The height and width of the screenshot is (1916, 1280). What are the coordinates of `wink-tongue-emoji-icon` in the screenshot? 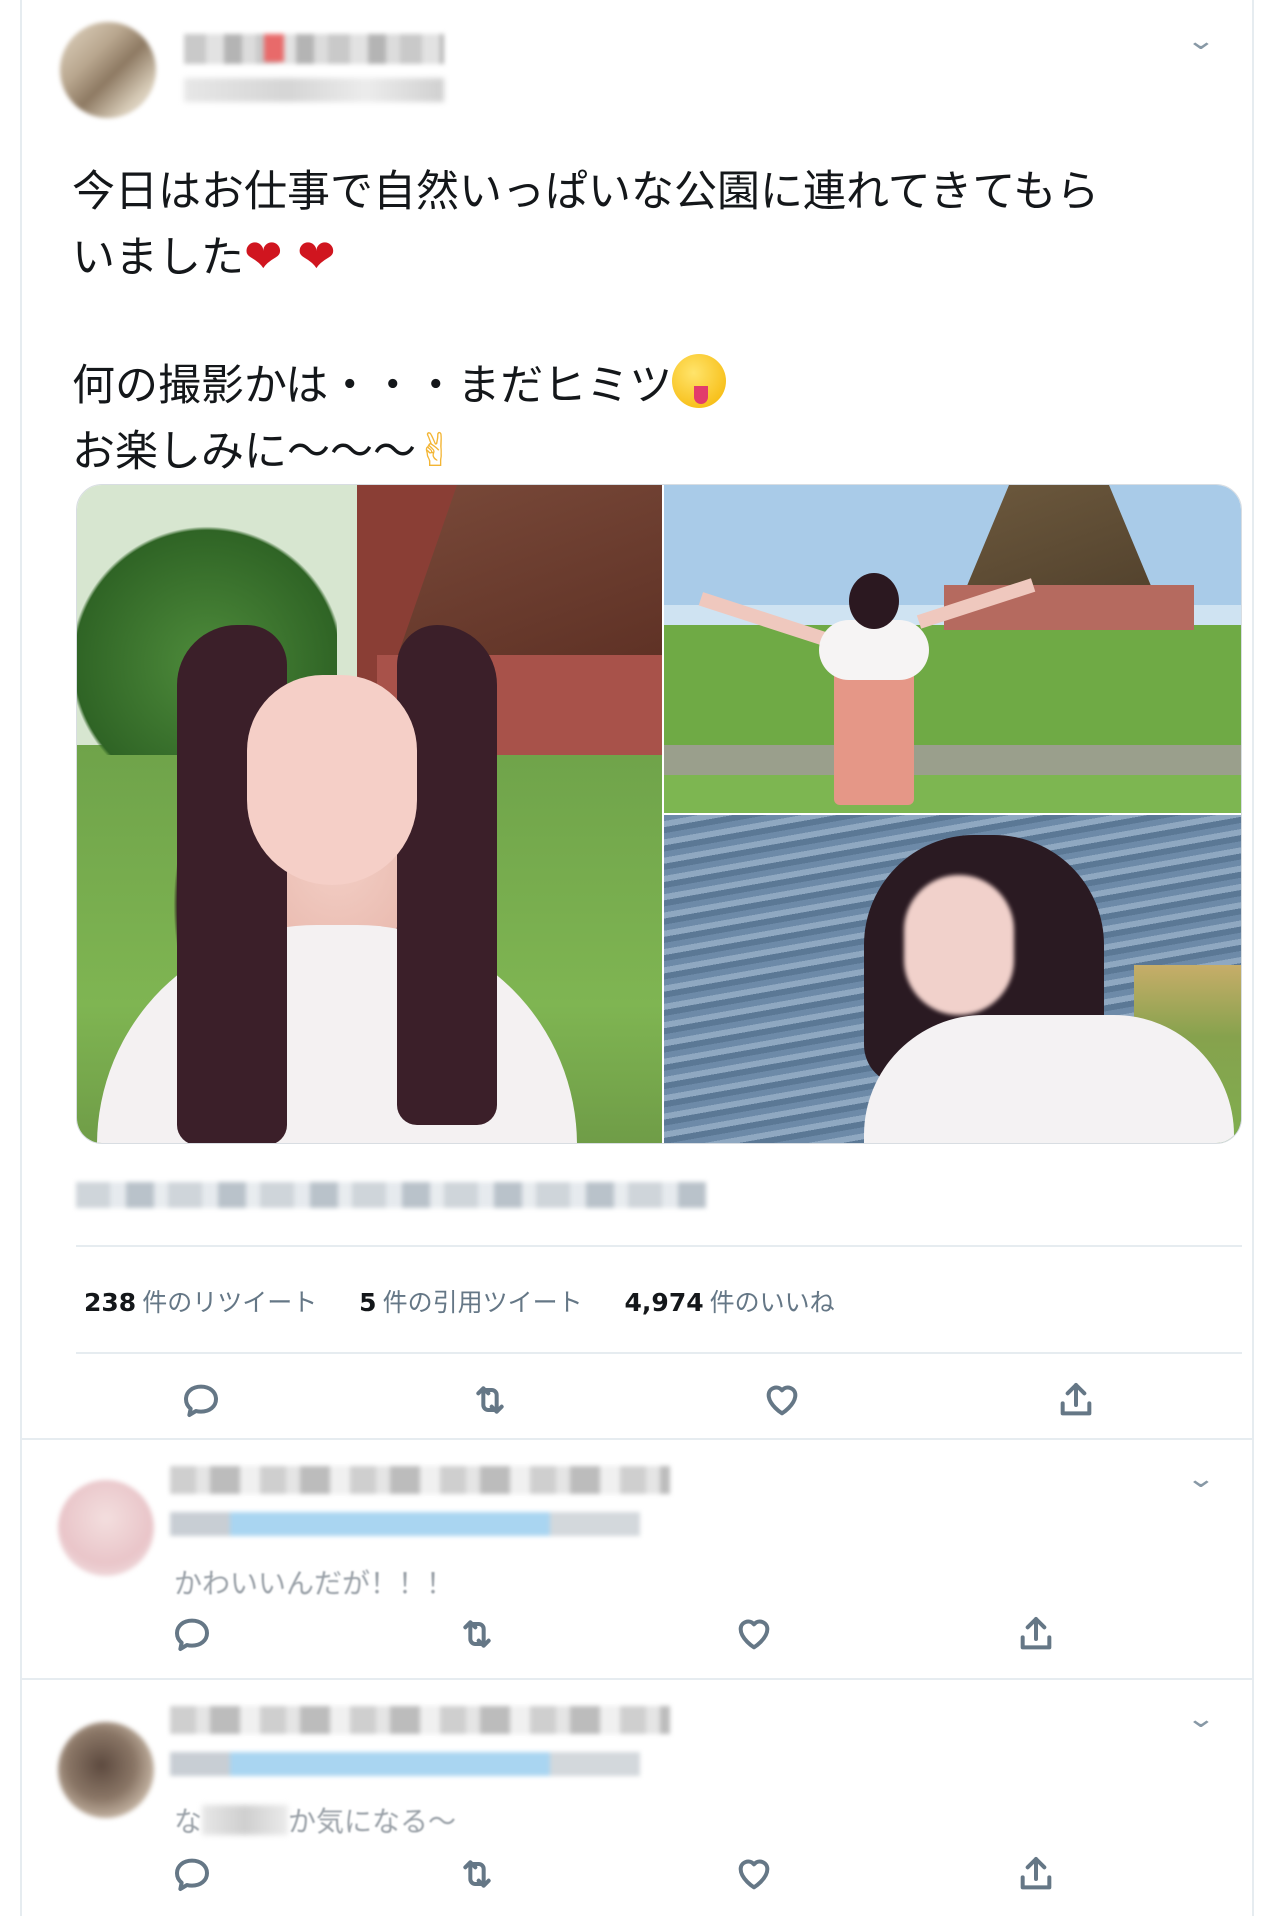 It's located at (699, 381).